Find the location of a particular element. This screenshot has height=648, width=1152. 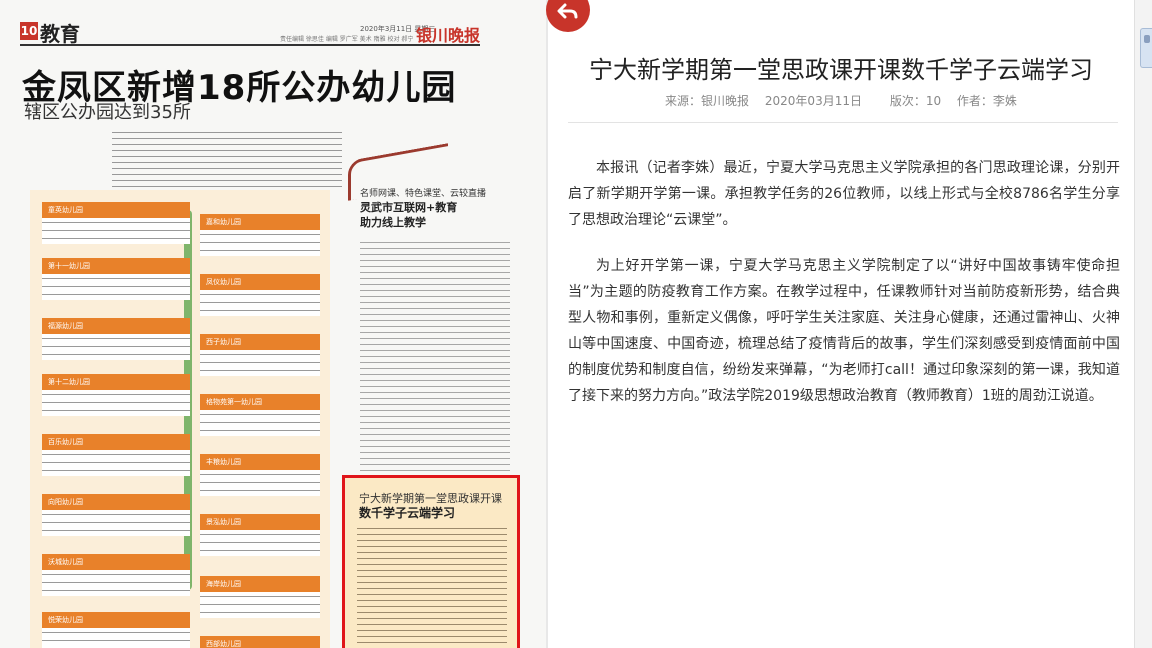

kindergarten-card: 福源幼儿园 is located at coordinates (116, 339).